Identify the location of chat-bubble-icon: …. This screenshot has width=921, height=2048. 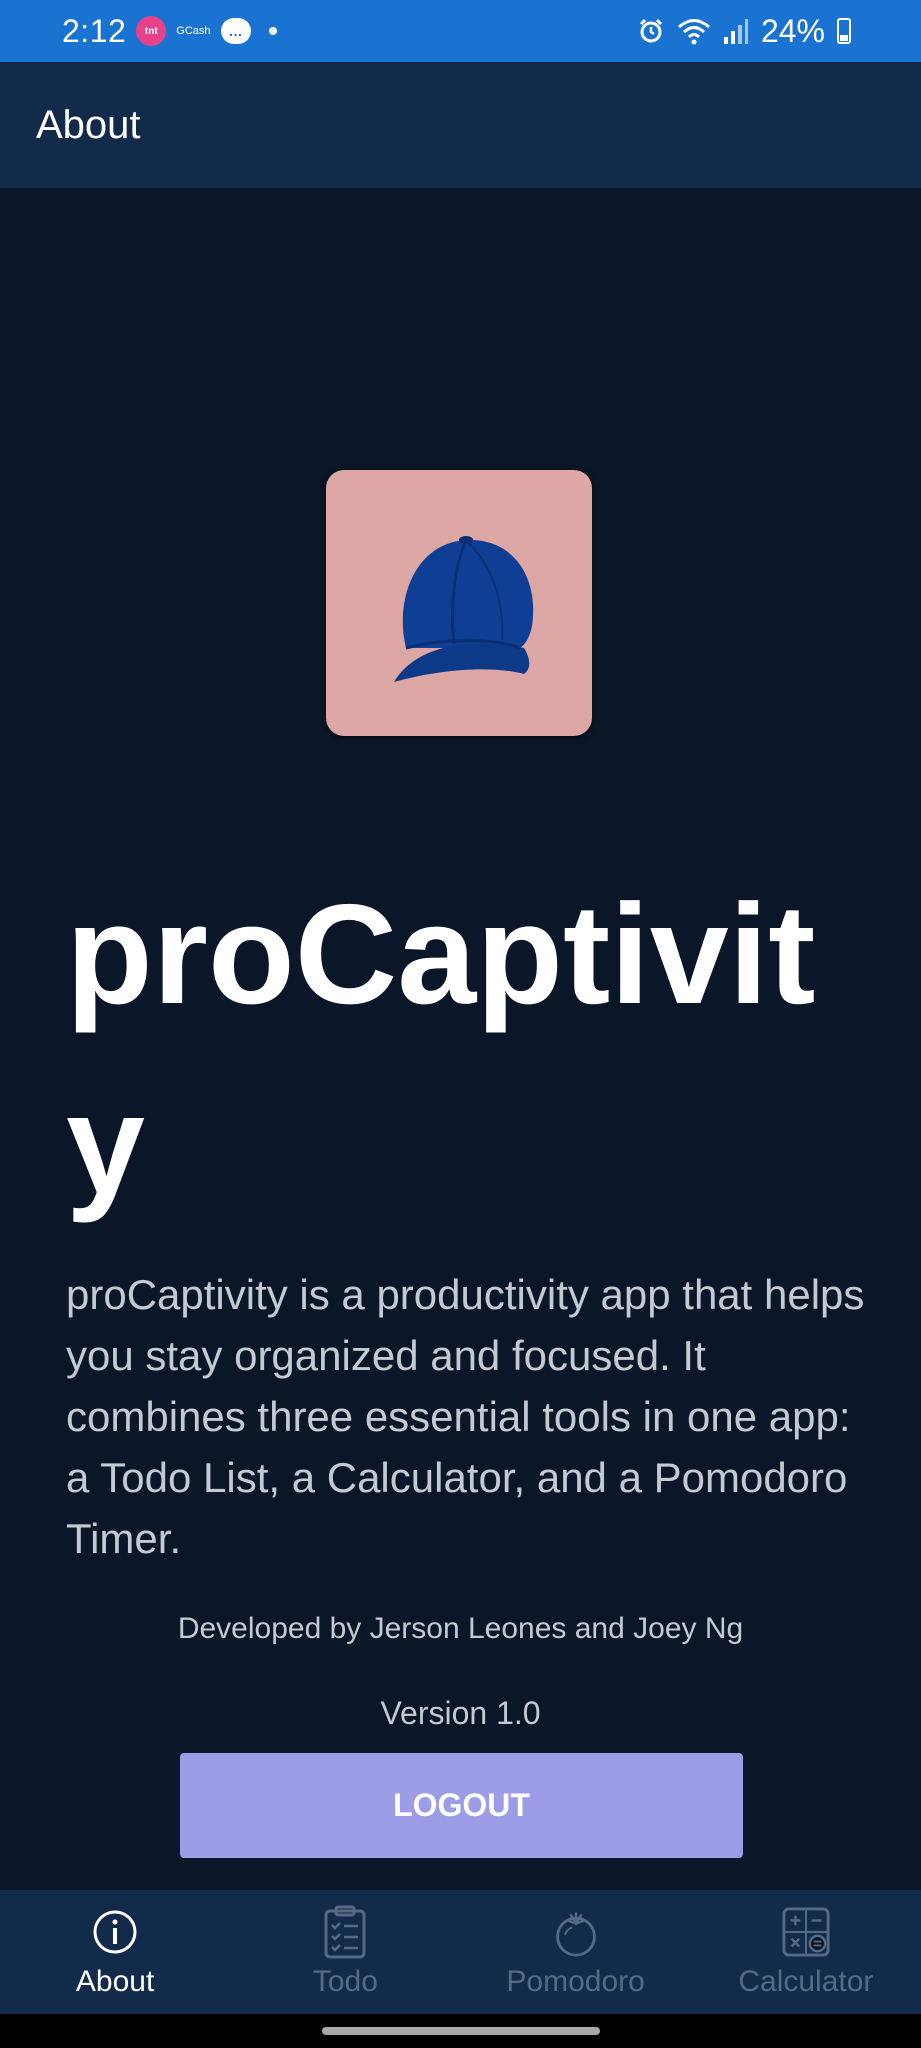
(235, 31).